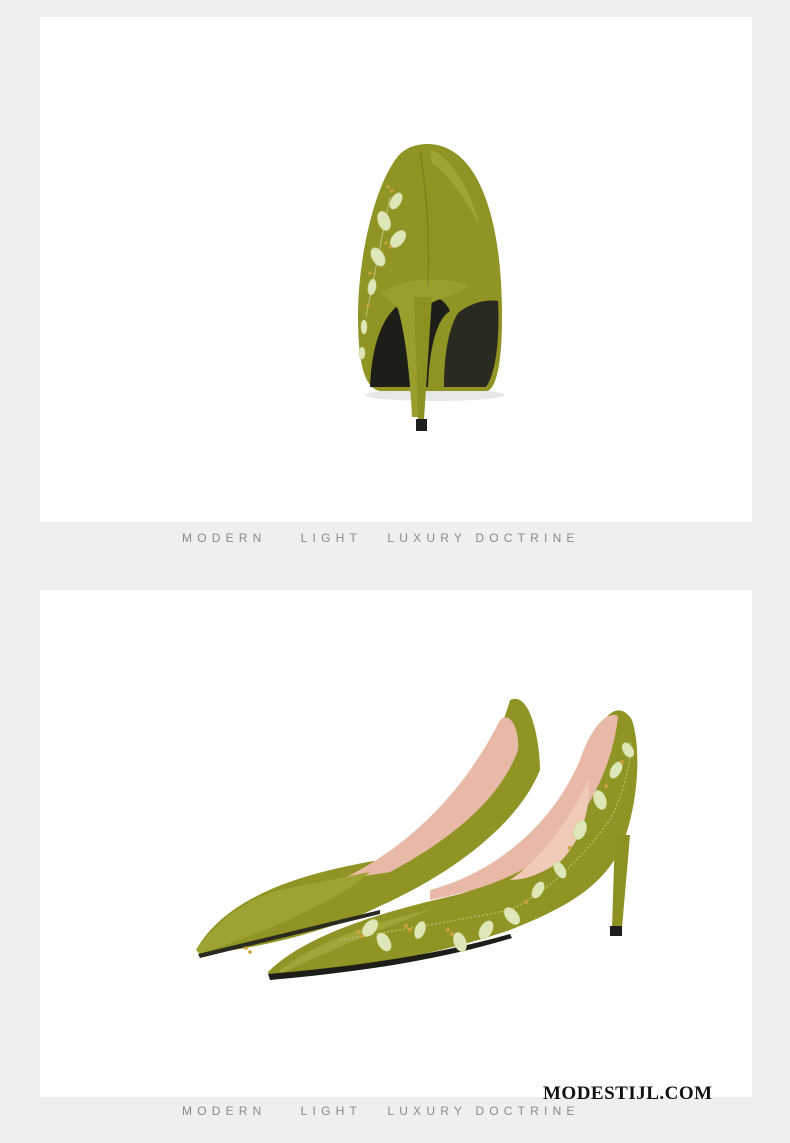  Describe the element at coordinates (431, 287) in the screenshot. I see `shoe-rear-illustration` at that location.